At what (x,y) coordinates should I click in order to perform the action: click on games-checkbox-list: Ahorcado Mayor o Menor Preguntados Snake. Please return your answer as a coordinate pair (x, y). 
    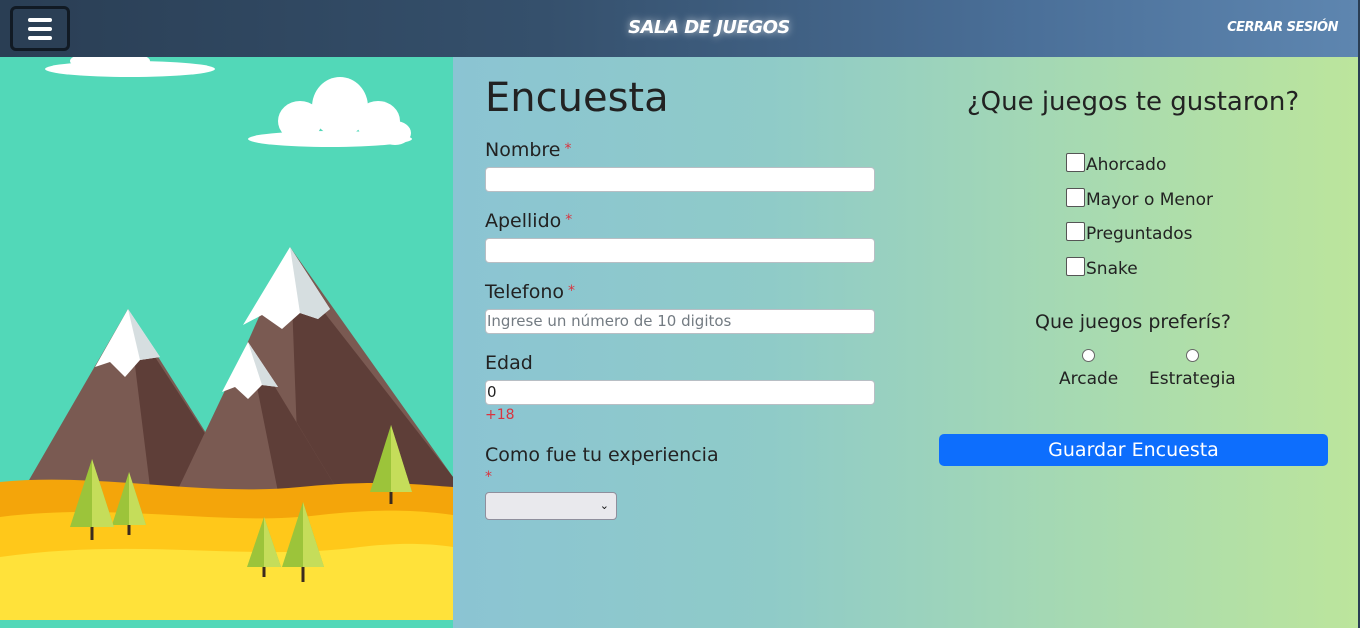
    Looking at the image, I should click on (1139, 222).